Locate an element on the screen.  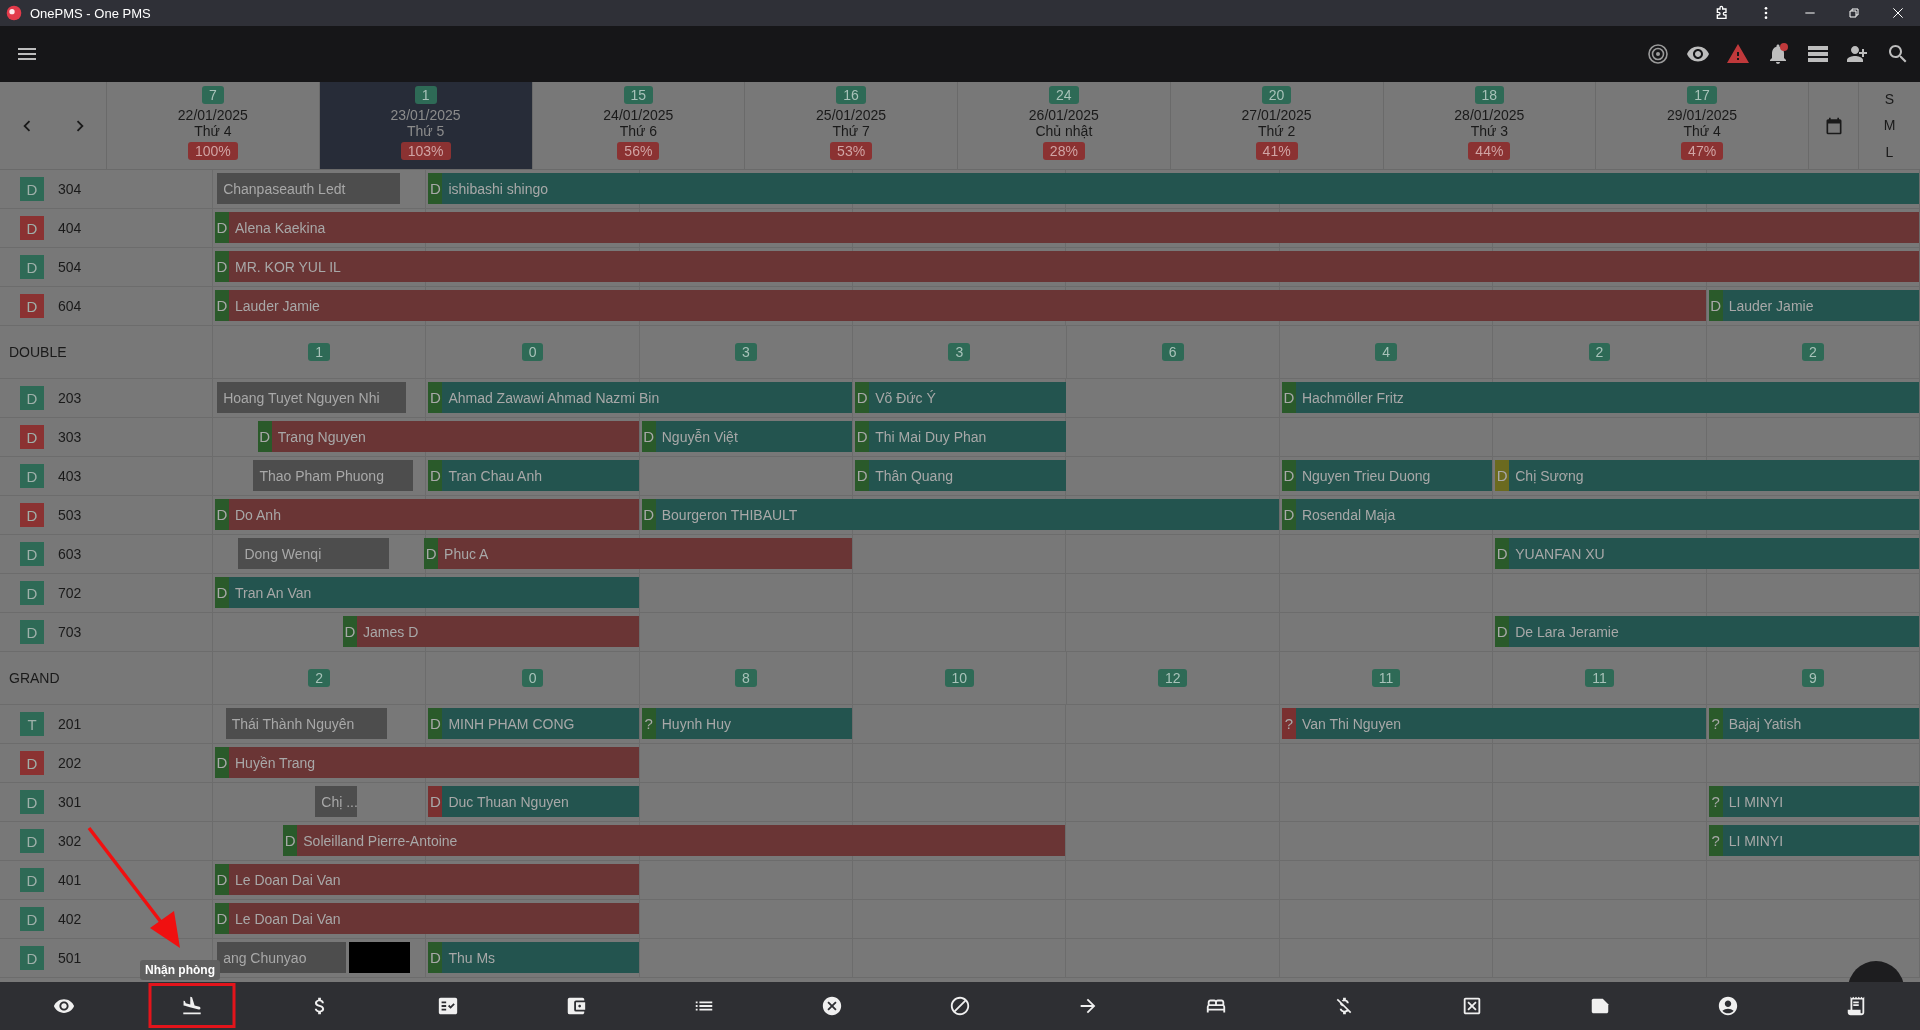
room-number: 504 is located at coordinates (70, 267).